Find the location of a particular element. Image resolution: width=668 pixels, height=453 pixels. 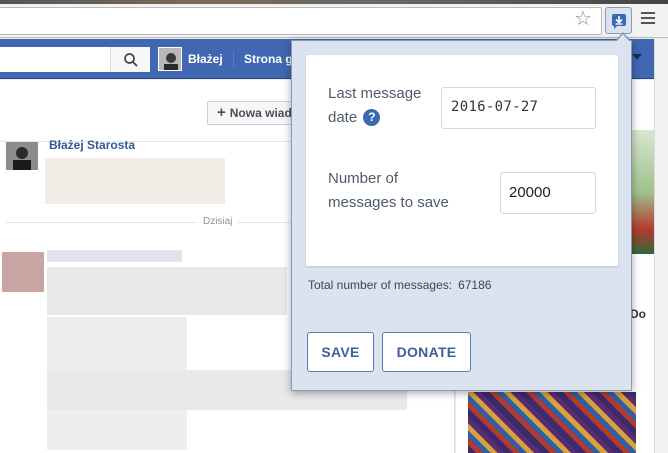

total-messages: Total number of messages: 67186 is located at coordinates (399, 285).